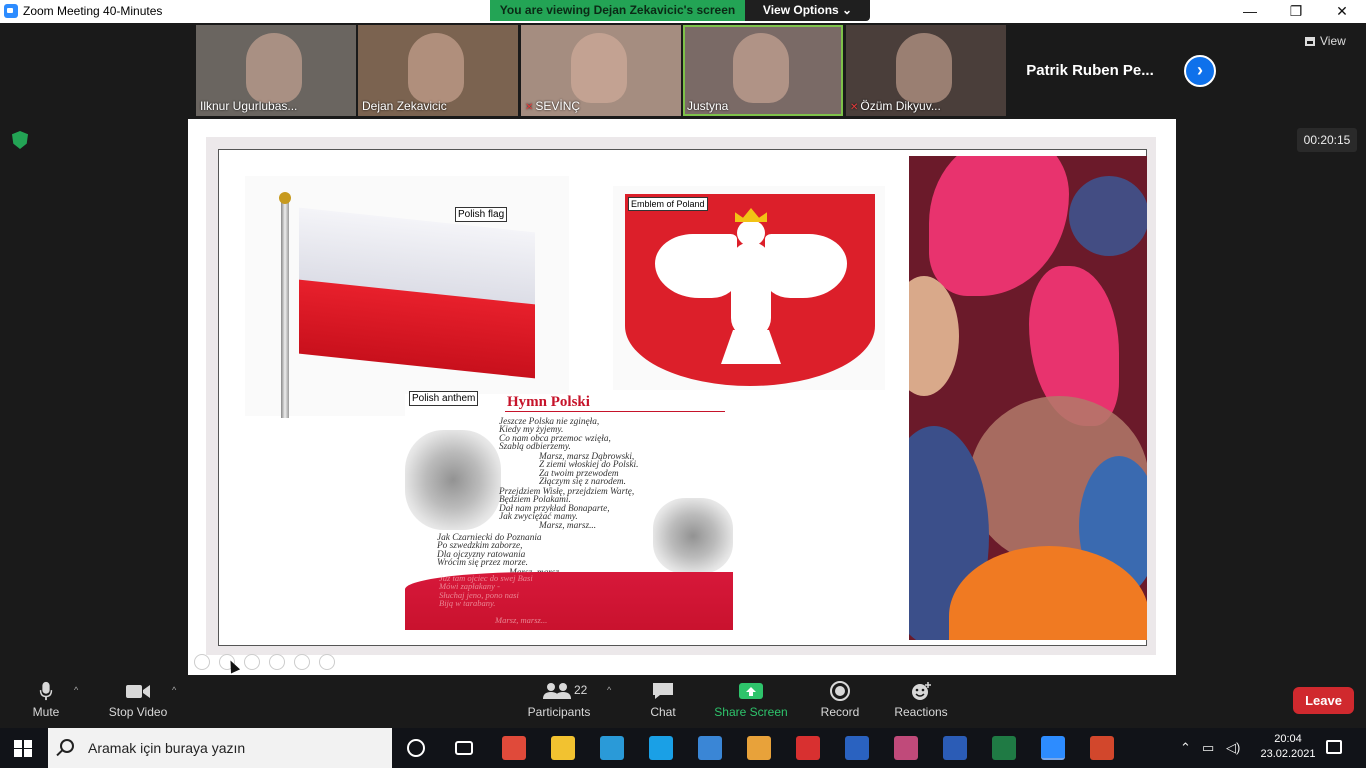 The height and width of the screenshot is (768, 1366). Describe the element at coordinates (1208, 748) in the screenshot. I see `network-icon: ▭` at that location.